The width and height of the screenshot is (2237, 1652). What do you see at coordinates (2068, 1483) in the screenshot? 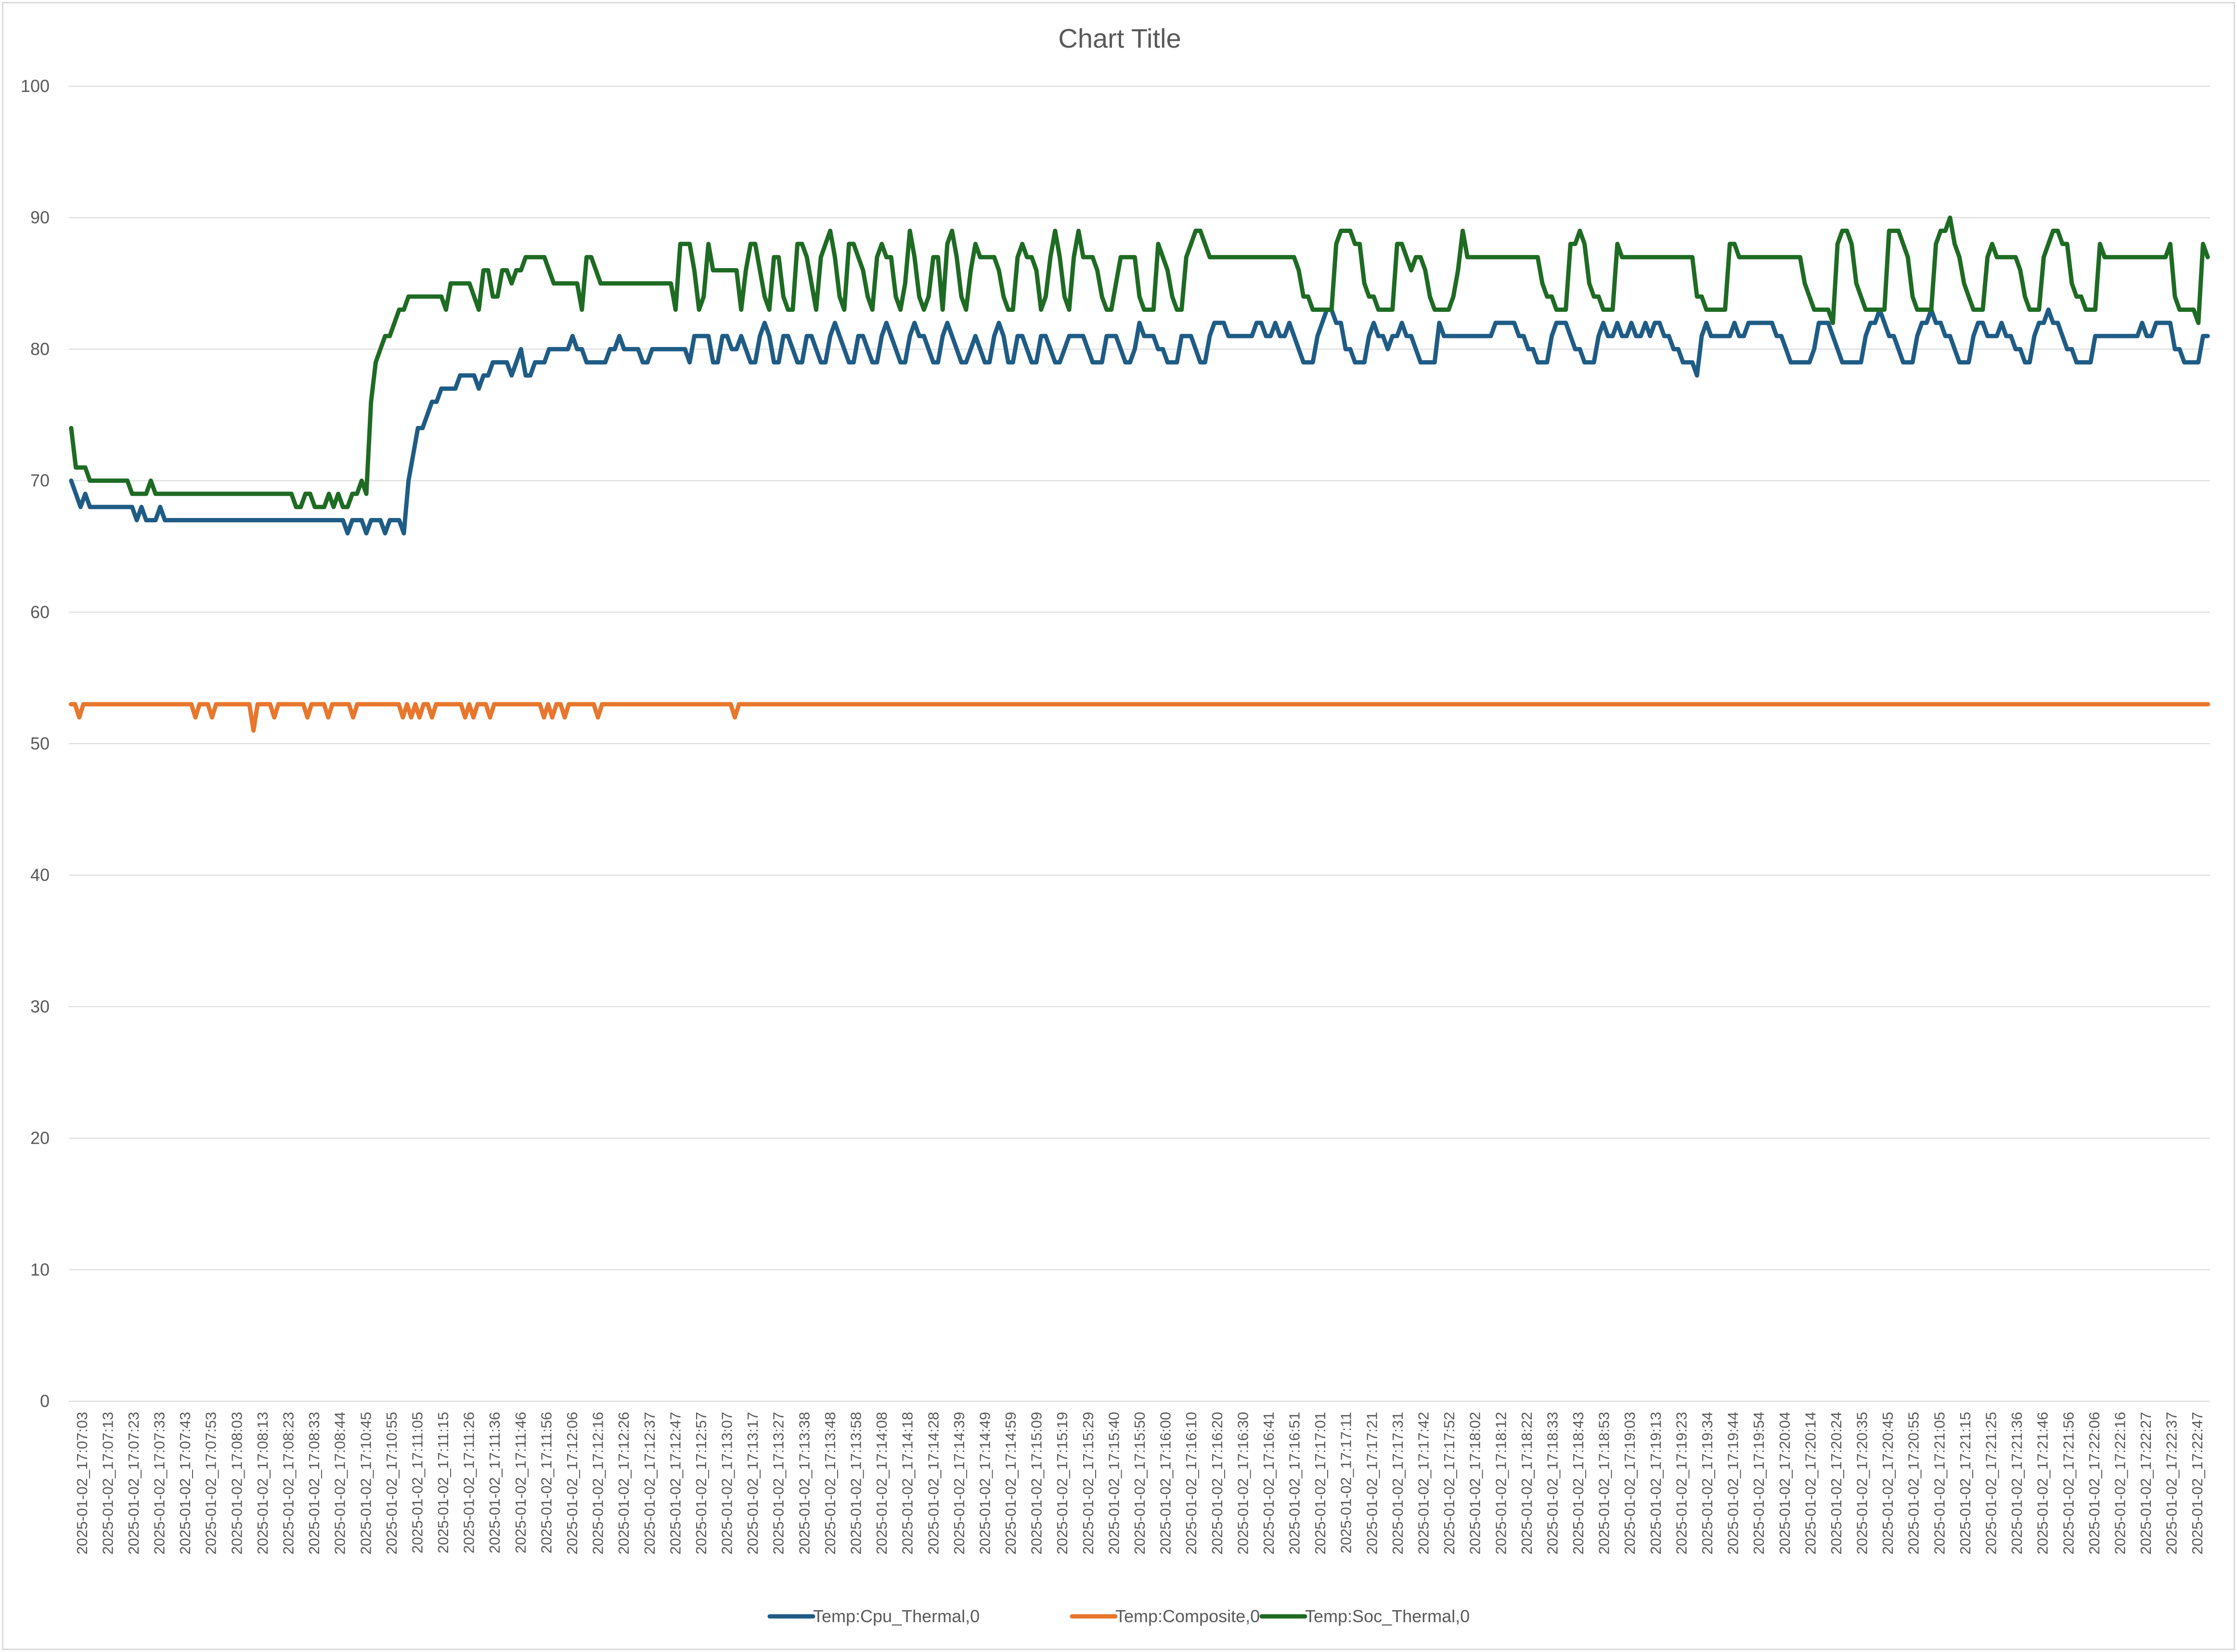
I see `x-tick-label: 2025-01-02_17:21:56` at bounding box center [2068, 1483].